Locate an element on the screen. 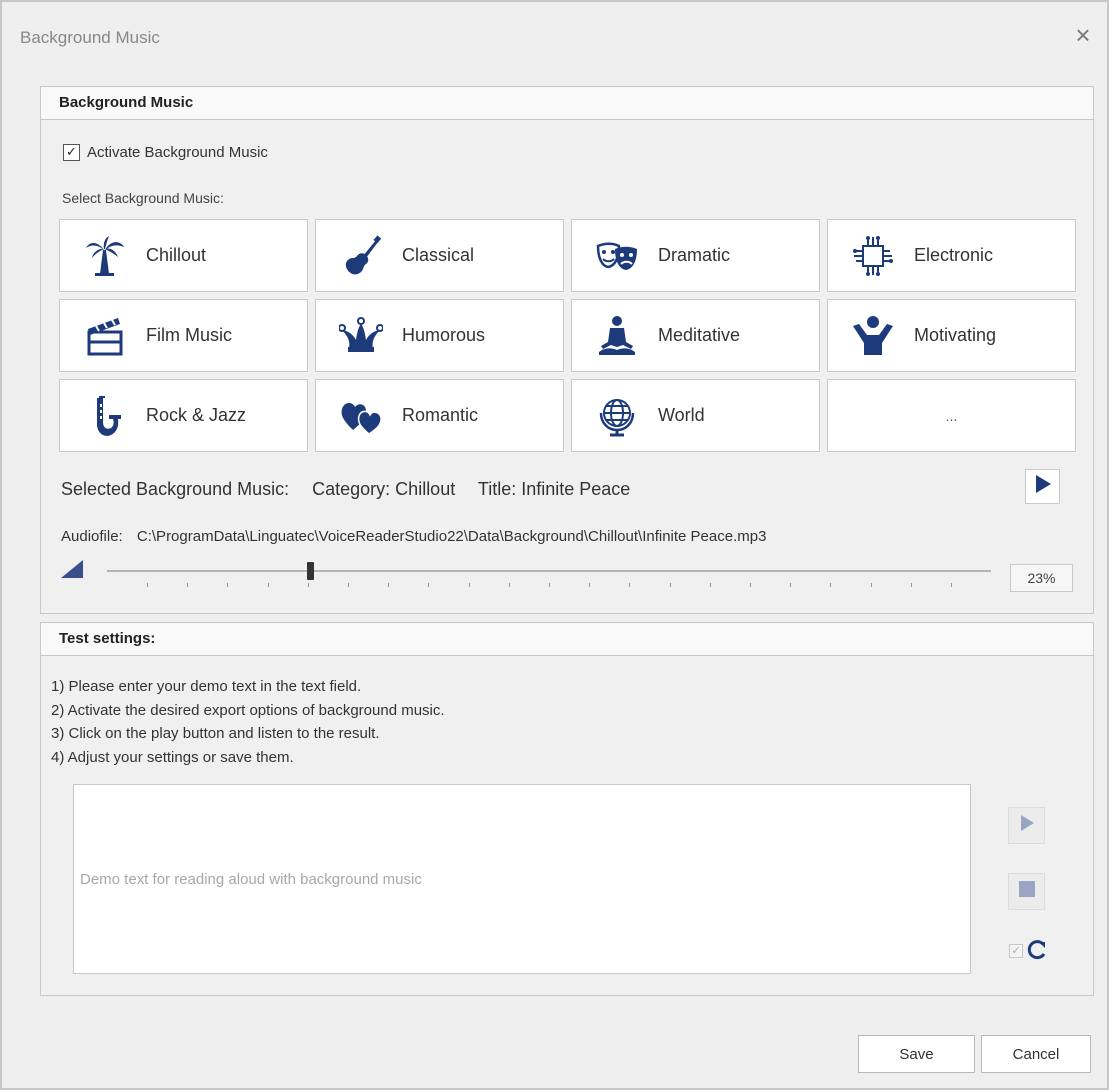  saxophone-icon is located at coordinates (105, 416).